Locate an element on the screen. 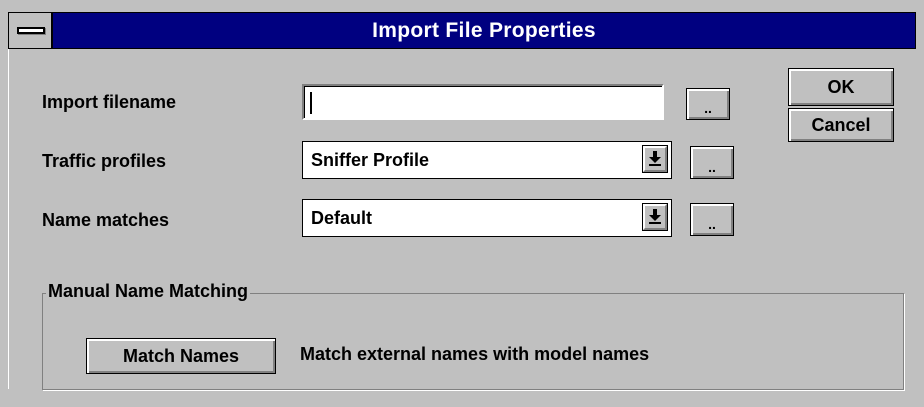 This screenshot has height=407, width=924. text-caret is located at coordinates (311, 103).